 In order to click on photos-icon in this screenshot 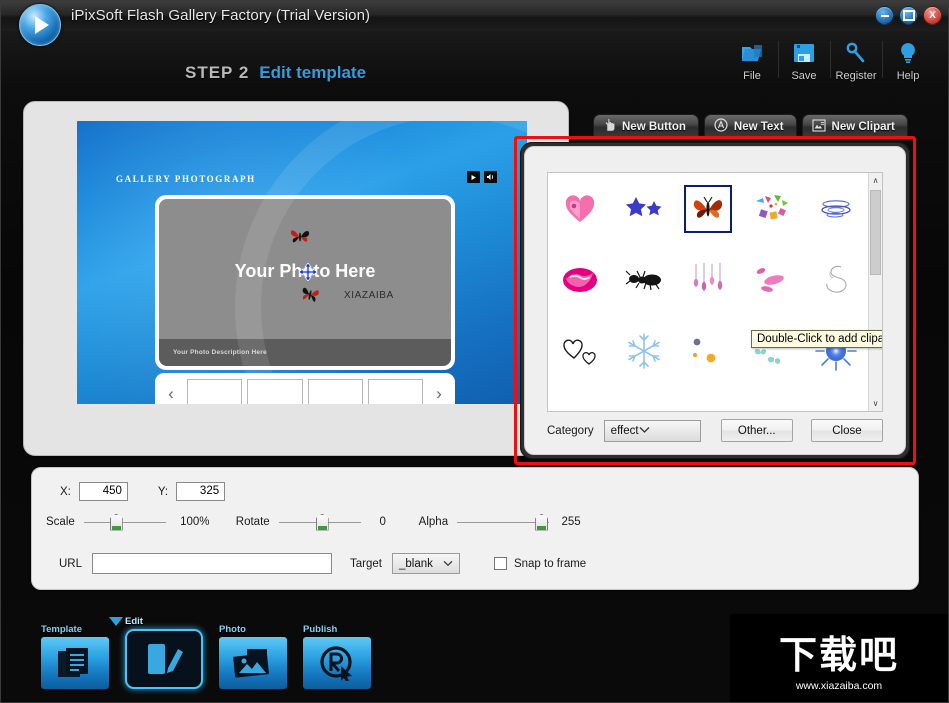, I will do `click(253, 663)`.